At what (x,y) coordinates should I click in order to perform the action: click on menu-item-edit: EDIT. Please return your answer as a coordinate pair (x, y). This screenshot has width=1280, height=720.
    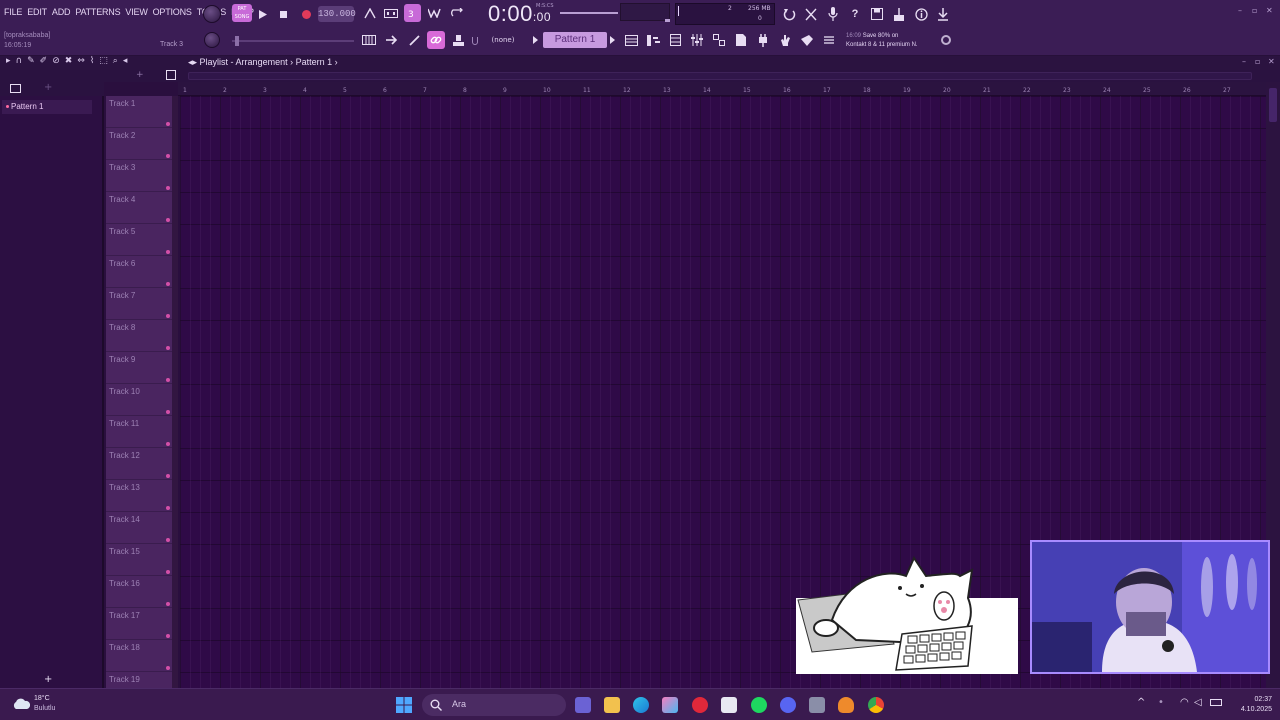
    Looking at the image, I should click on (37, 12).